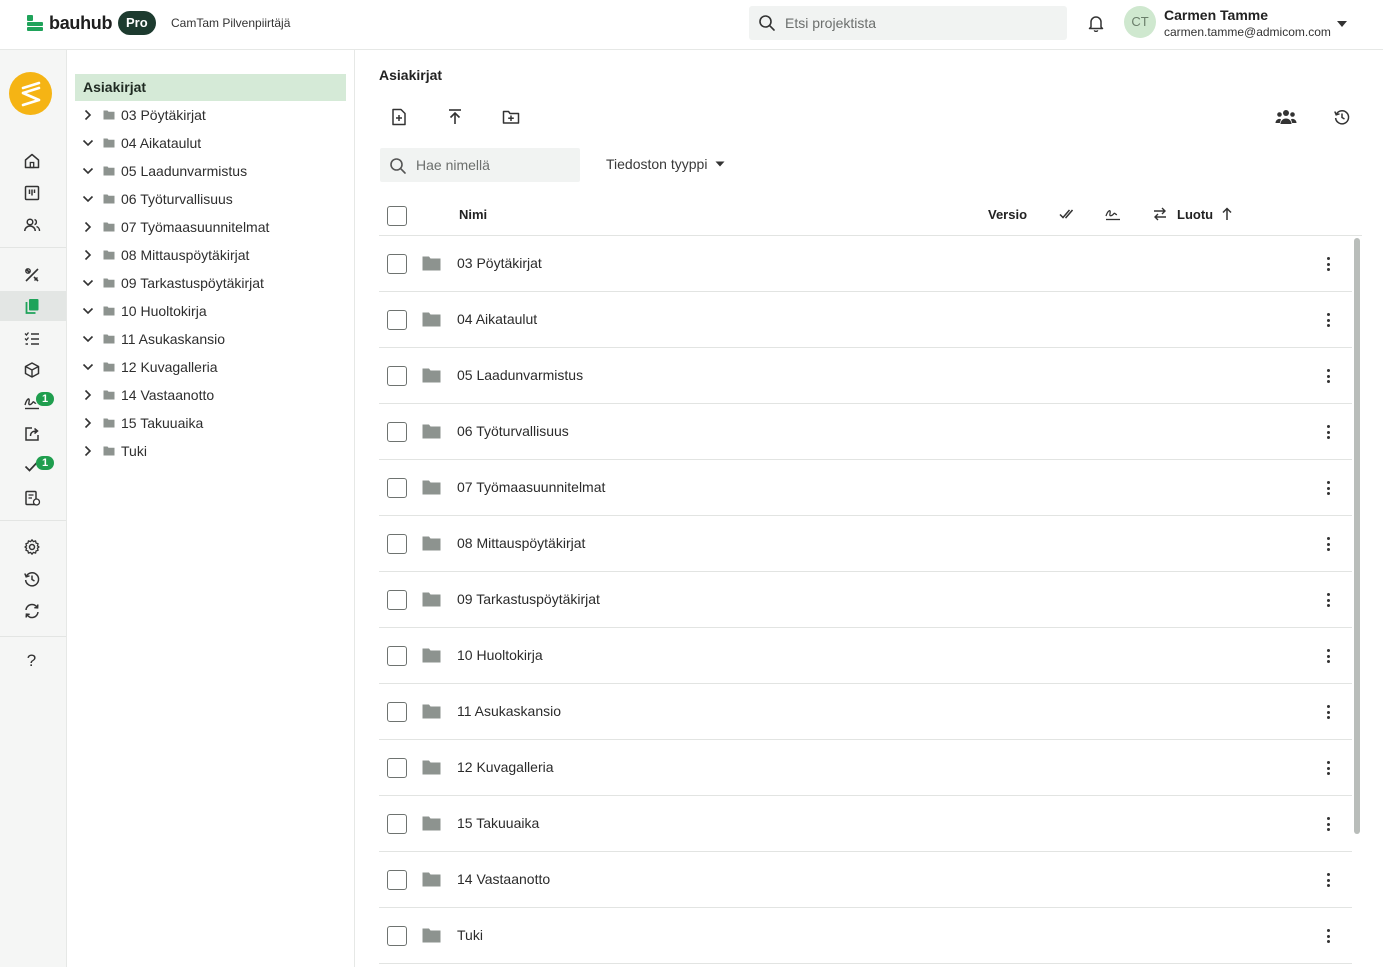  Describe the element at coordinates (1357, 536) in the screenshot. I see `scrollbar-thumb` at that location.